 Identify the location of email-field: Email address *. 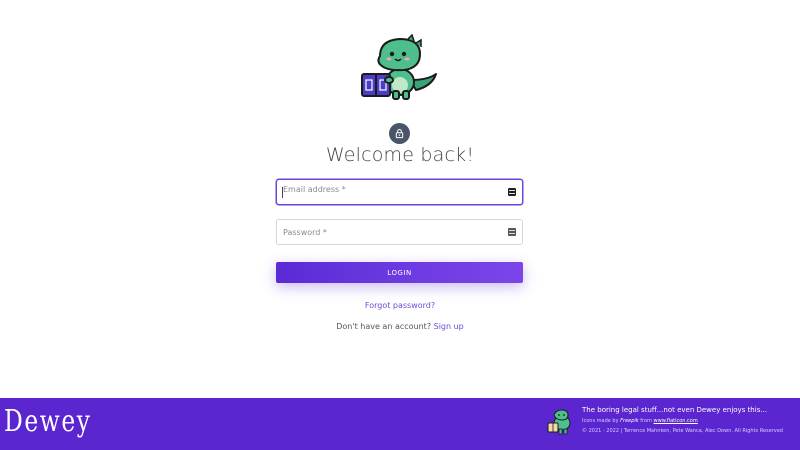
(399, 192).